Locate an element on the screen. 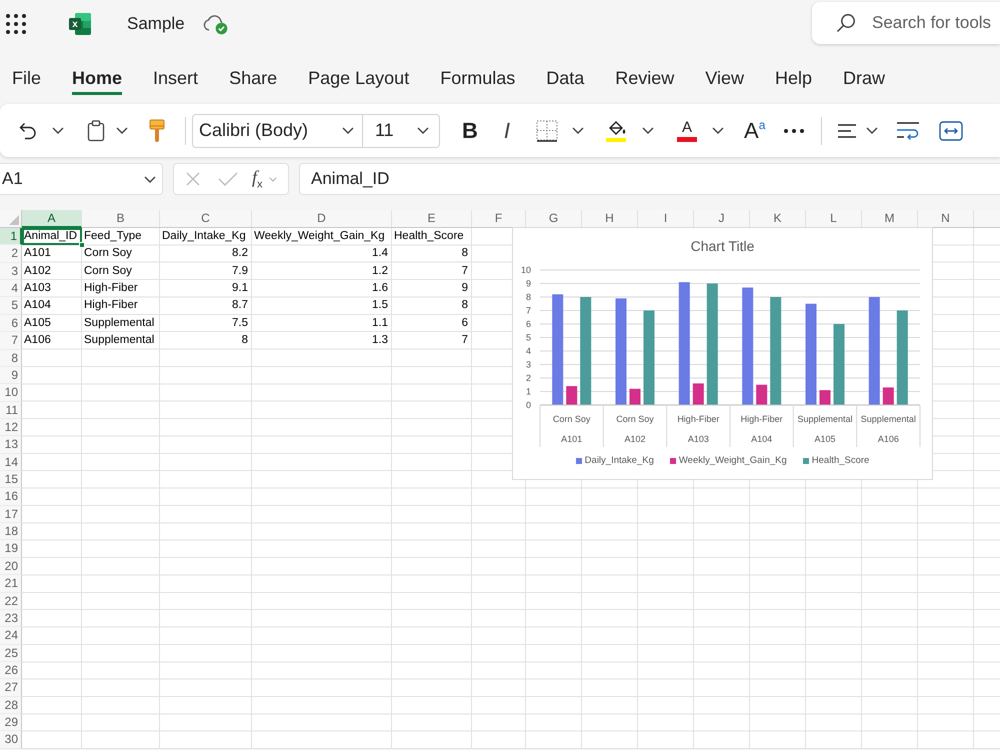 The height and width of the screenshot is (750, 1000). row-header: 15 is located at coordinates (11, 479).